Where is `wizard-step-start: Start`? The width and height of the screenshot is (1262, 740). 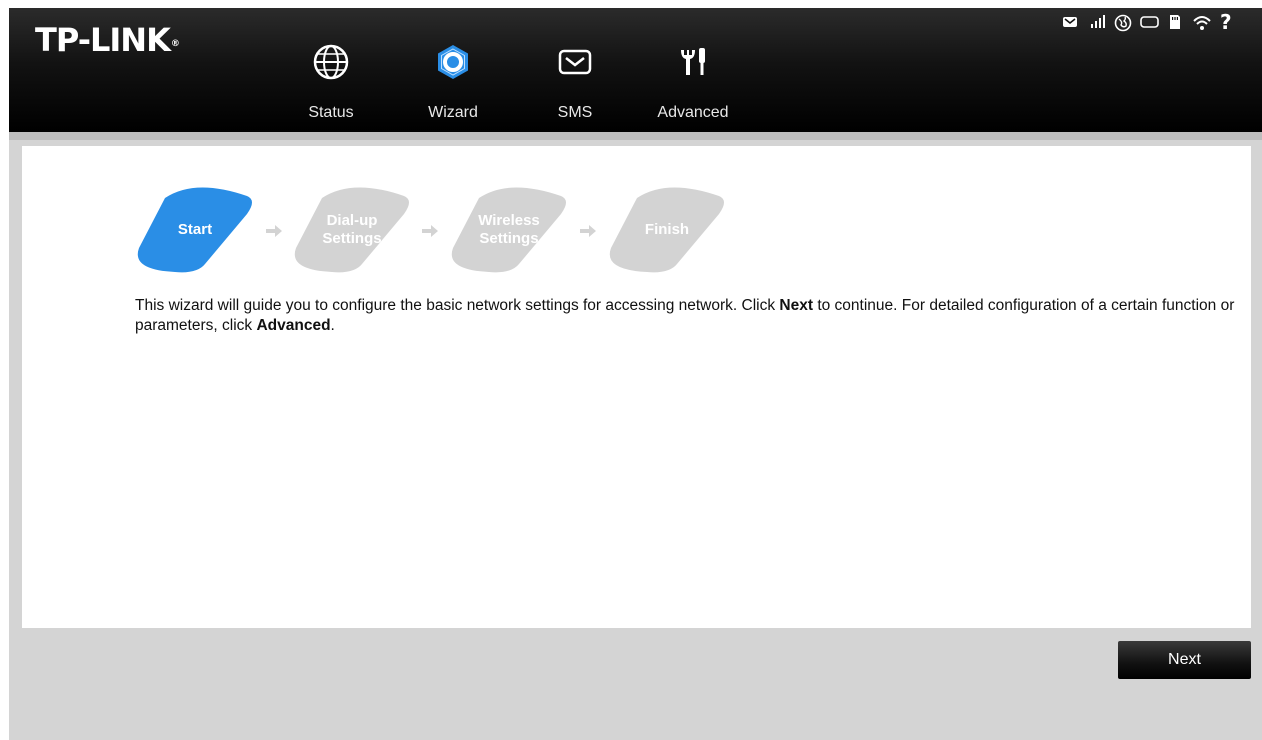
wizard-step-start: Start is located at coordinates (195, 230).